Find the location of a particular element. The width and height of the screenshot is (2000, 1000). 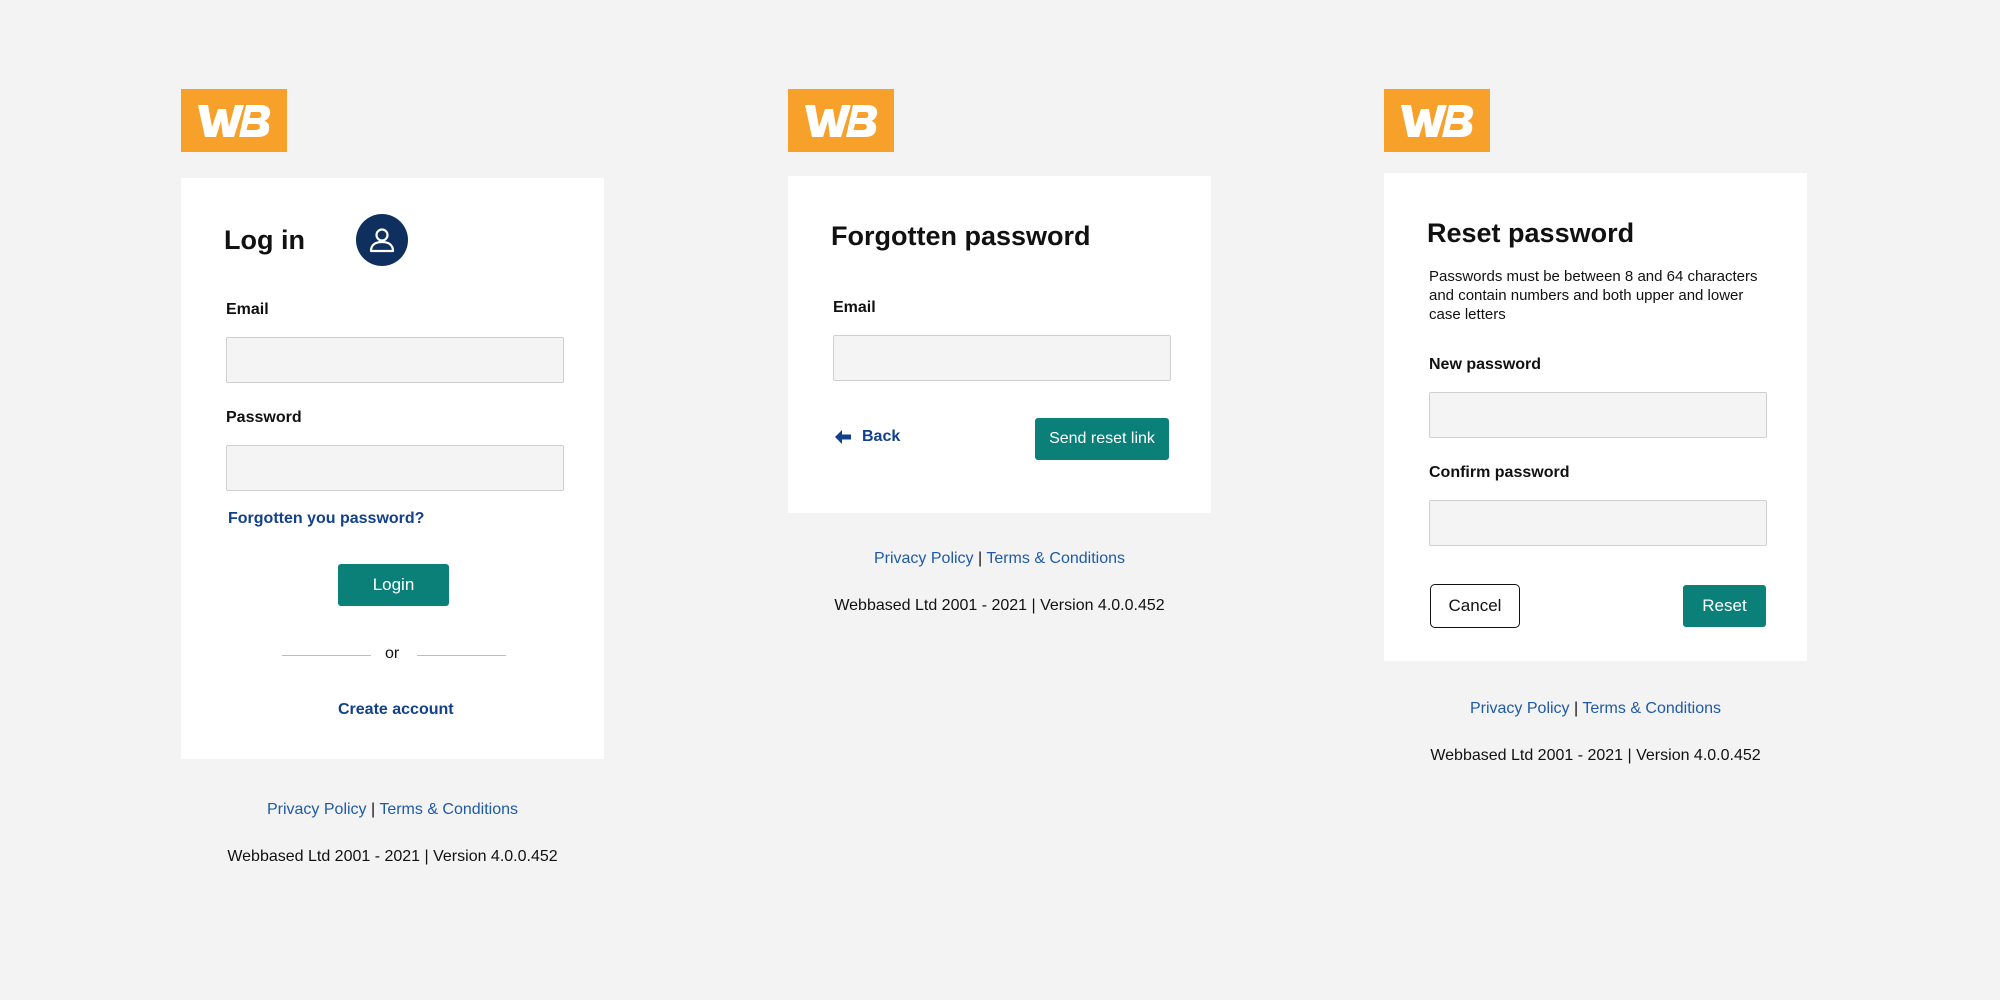

create-account-link: Create account is located at coordinates (396, 710).